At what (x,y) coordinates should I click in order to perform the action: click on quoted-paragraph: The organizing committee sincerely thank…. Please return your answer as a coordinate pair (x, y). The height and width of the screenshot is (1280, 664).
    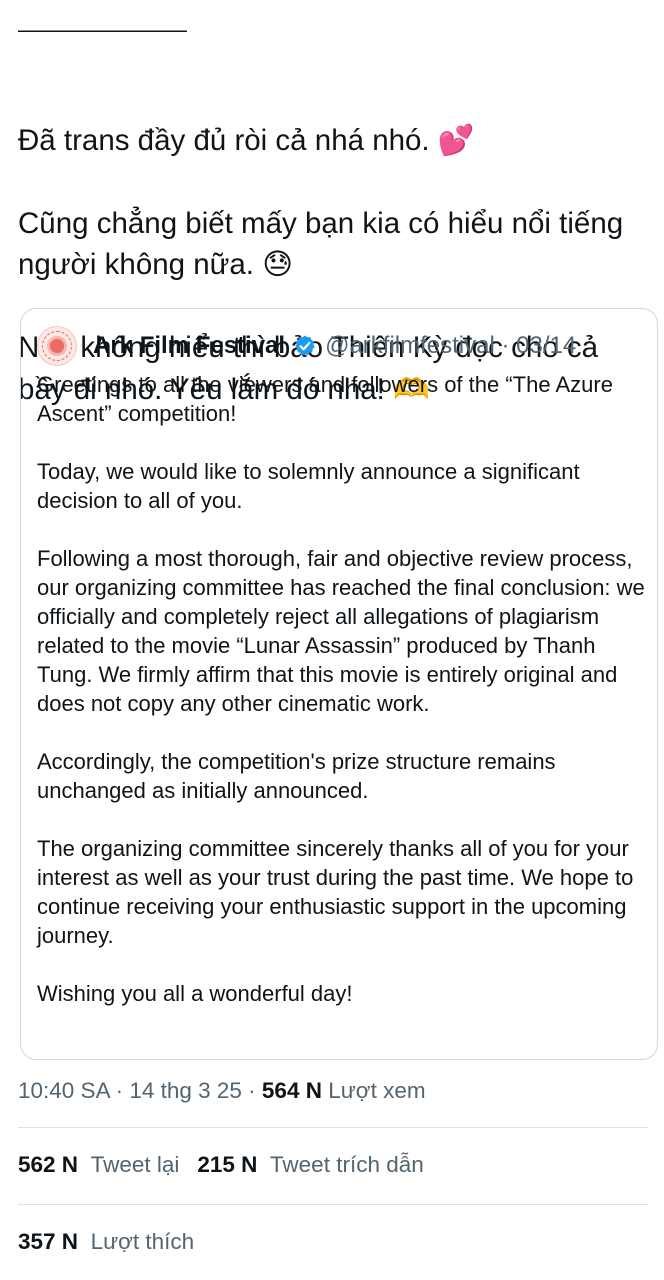
    Looking at the image, I should click on (335, 892).